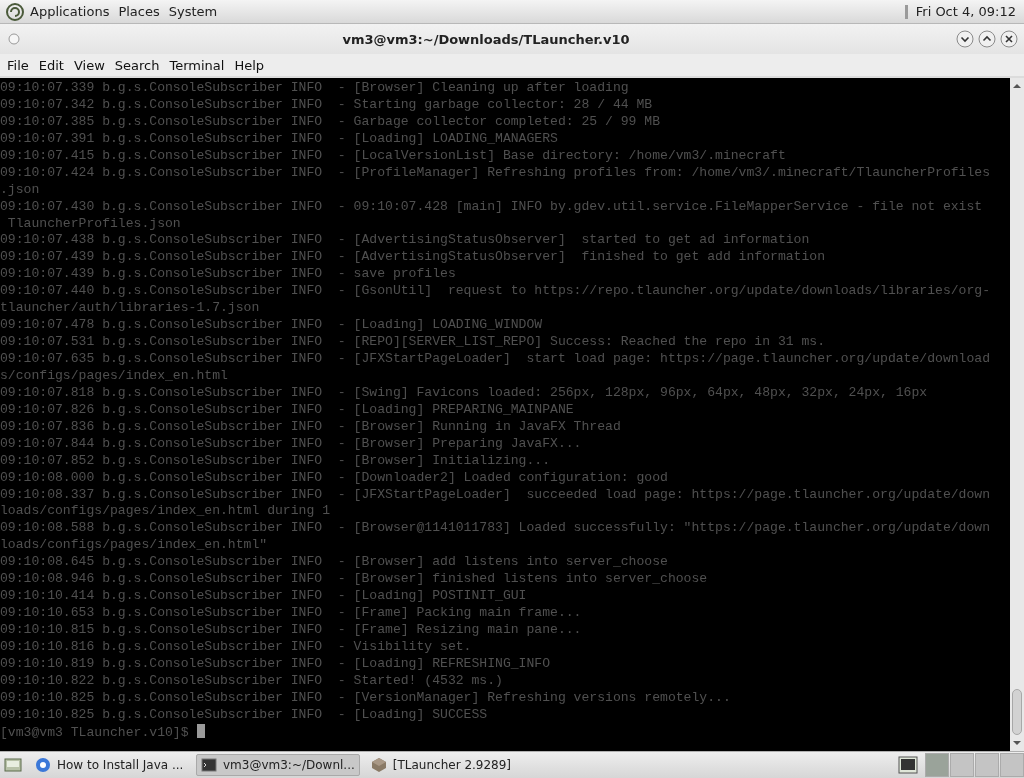 This screenshot has height=778, width=1024. Describe the element at coordinates (413, 258) in the screenshot. I see `terminal-line: 09:10:07.439 b.g.s.ConsoleSubscriber INFO - [AdvertisingStatusObserver] finished to get add information` at that location.